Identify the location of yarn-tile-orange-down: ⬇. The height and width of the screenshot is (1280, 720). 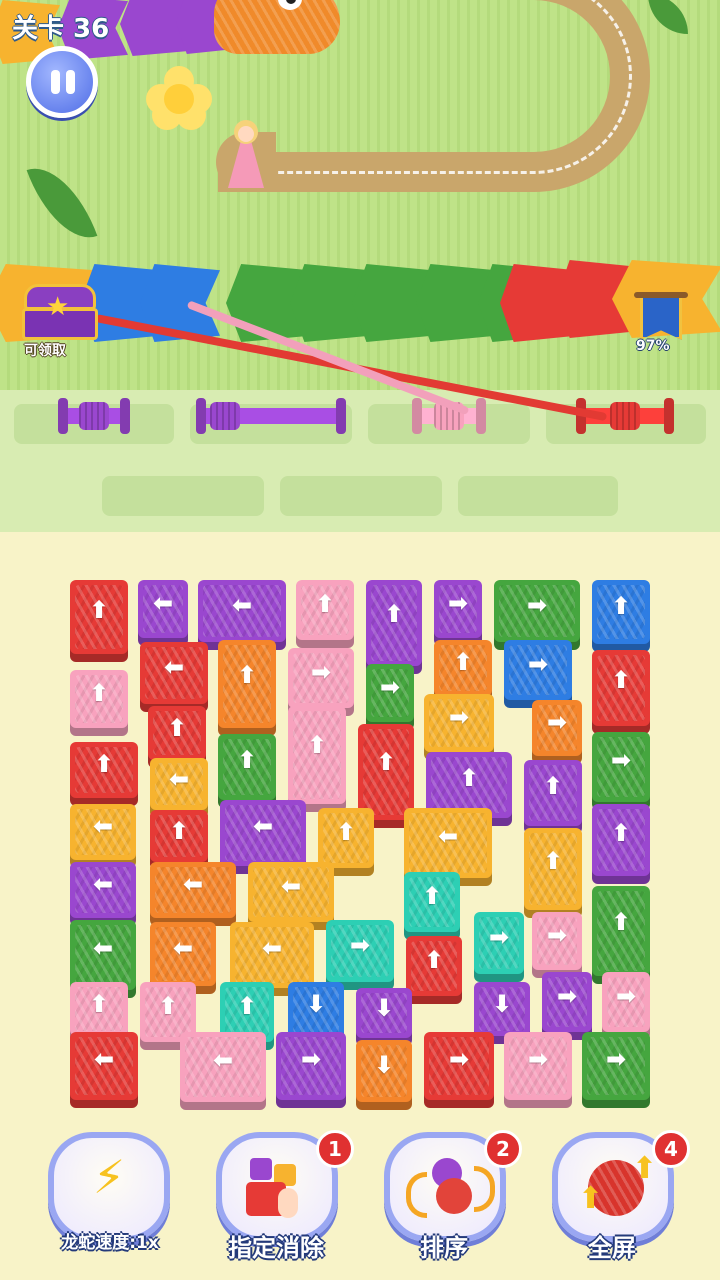
(384, 1071).